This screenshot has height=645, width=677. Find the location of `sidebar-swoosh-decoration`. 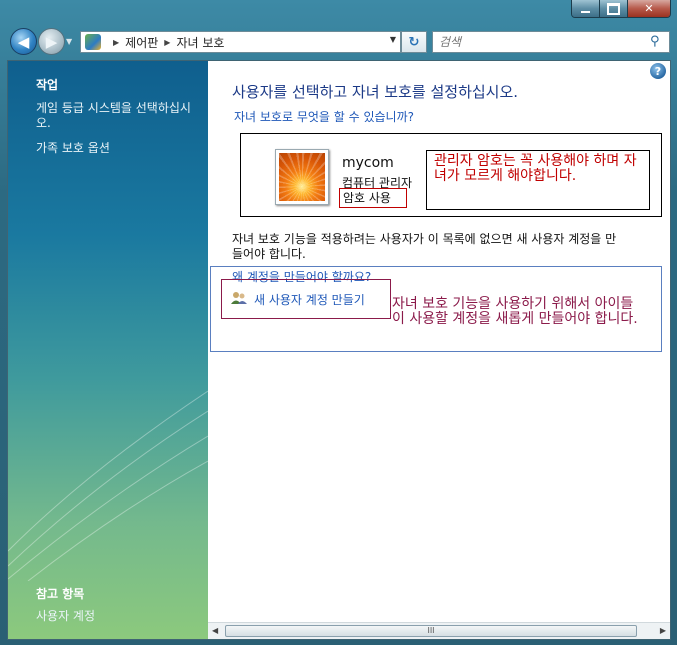

sidebar-swoosh-decoration is located at coordinates (108, 485).